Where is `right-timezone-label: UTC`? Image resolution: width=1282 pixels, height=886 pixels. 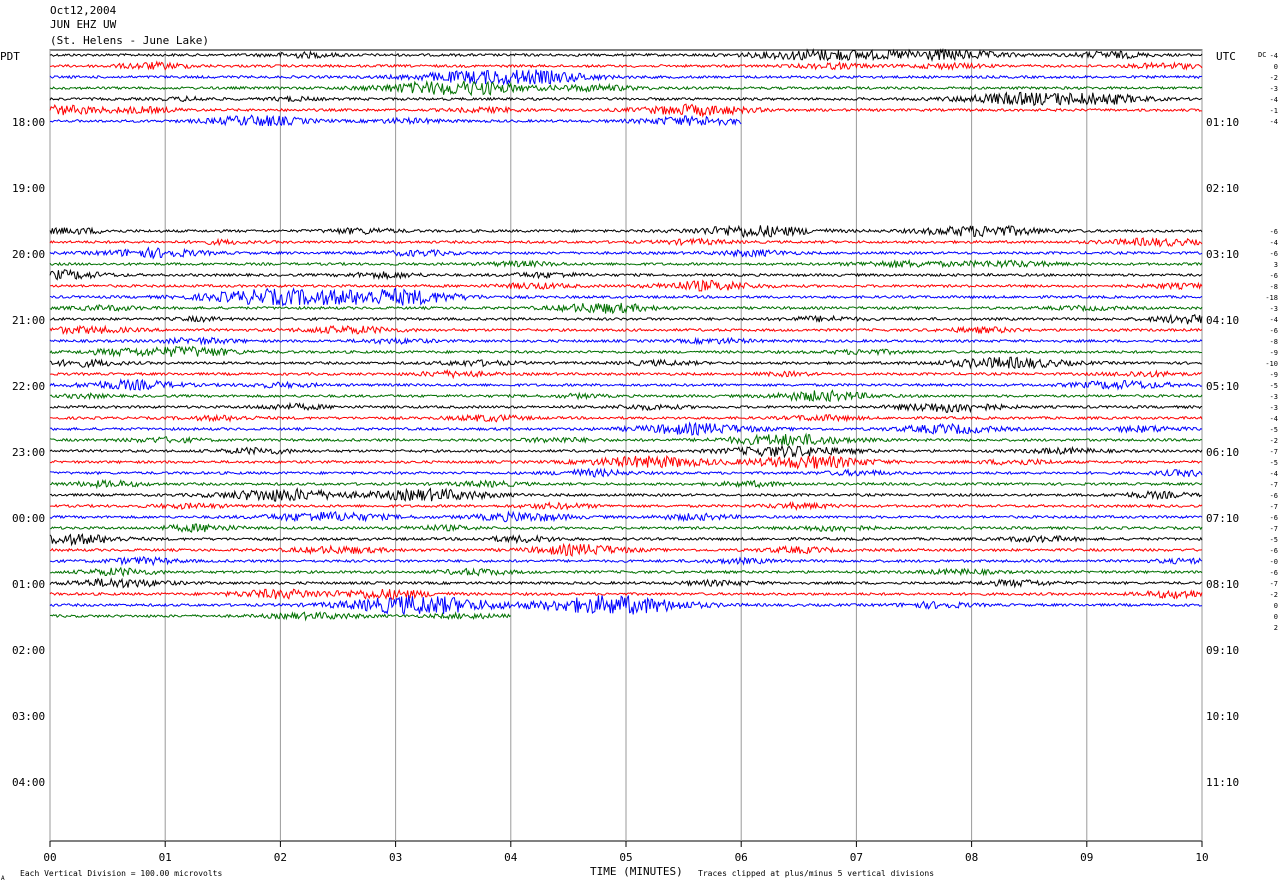
right-timezone-label: UTC is located at coordinates (1226, 56).